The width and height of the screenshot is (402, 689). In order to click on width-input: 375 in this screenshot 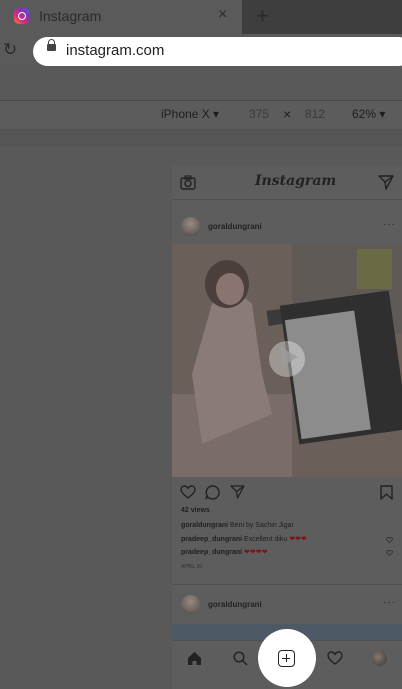, I will do `click(259, 114)`.